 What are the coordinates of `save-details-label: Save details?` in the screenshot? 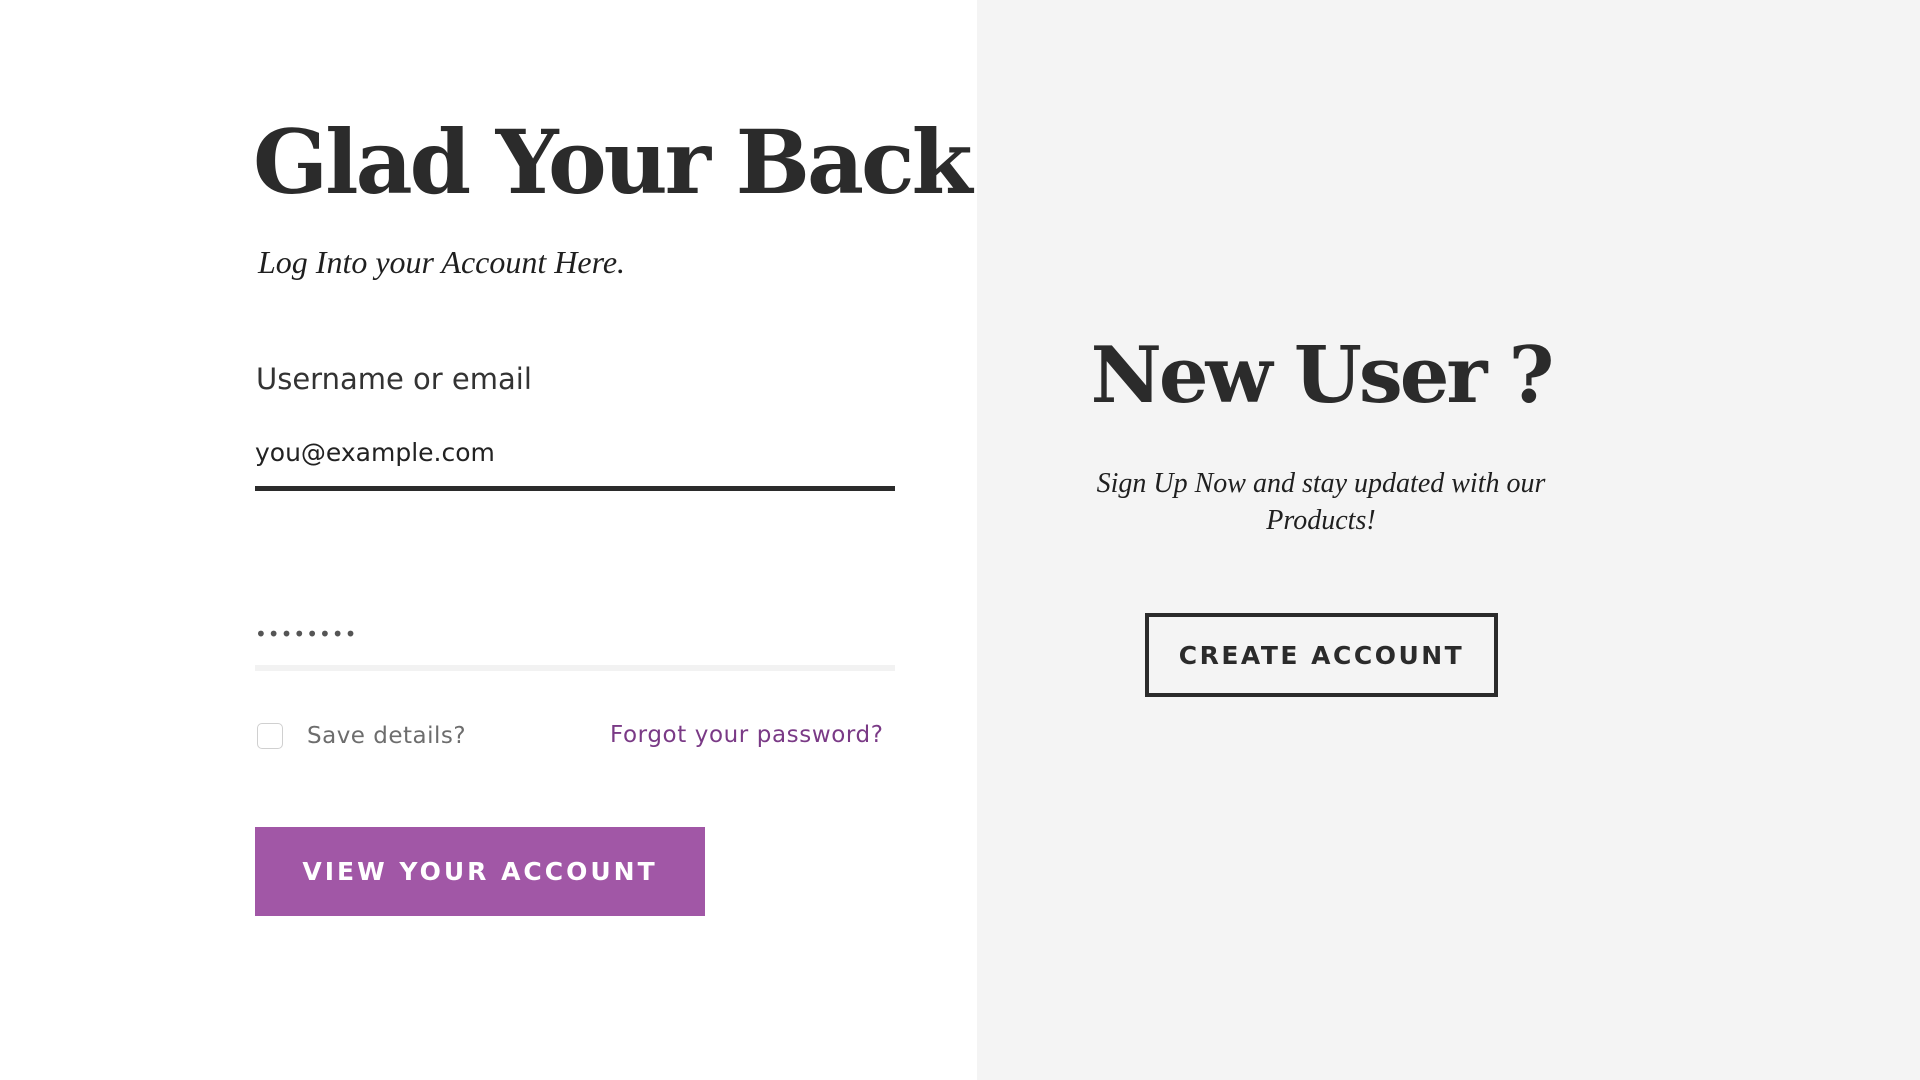 It's located at (386, 736).